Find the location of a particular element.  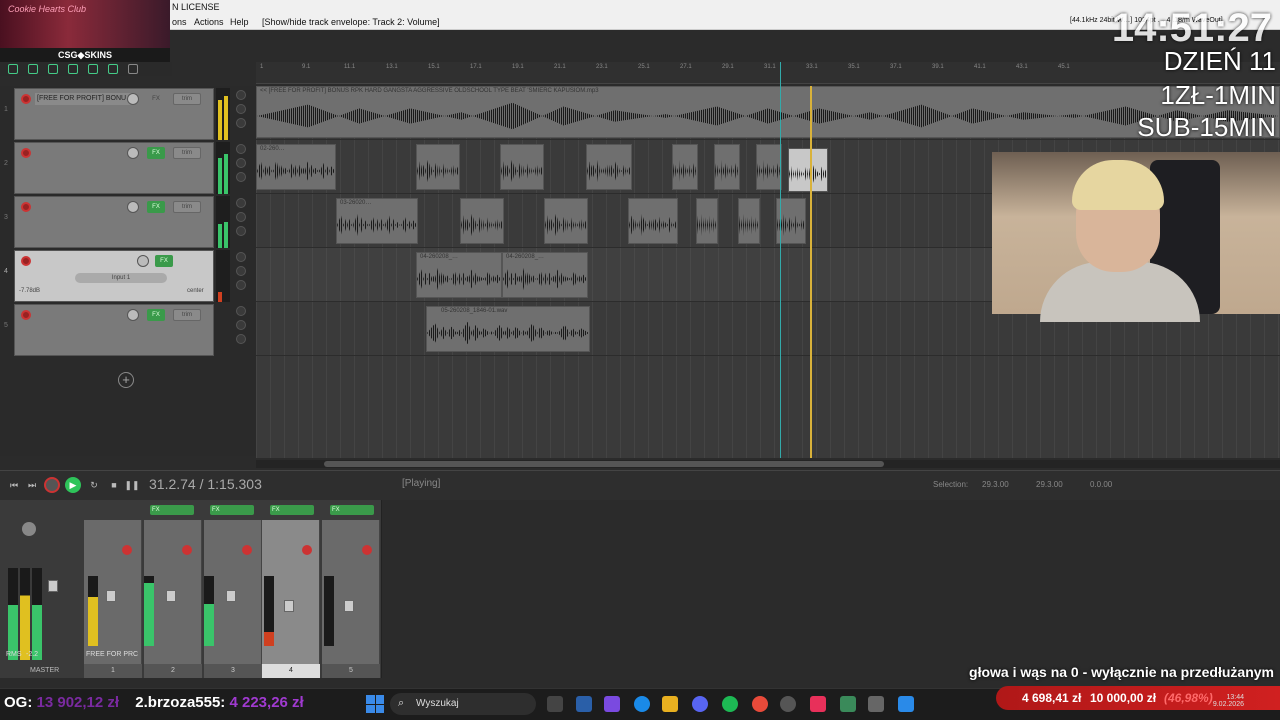

system-clock: 13:44 9.02.2026 is located at coordinates (1228, 701).